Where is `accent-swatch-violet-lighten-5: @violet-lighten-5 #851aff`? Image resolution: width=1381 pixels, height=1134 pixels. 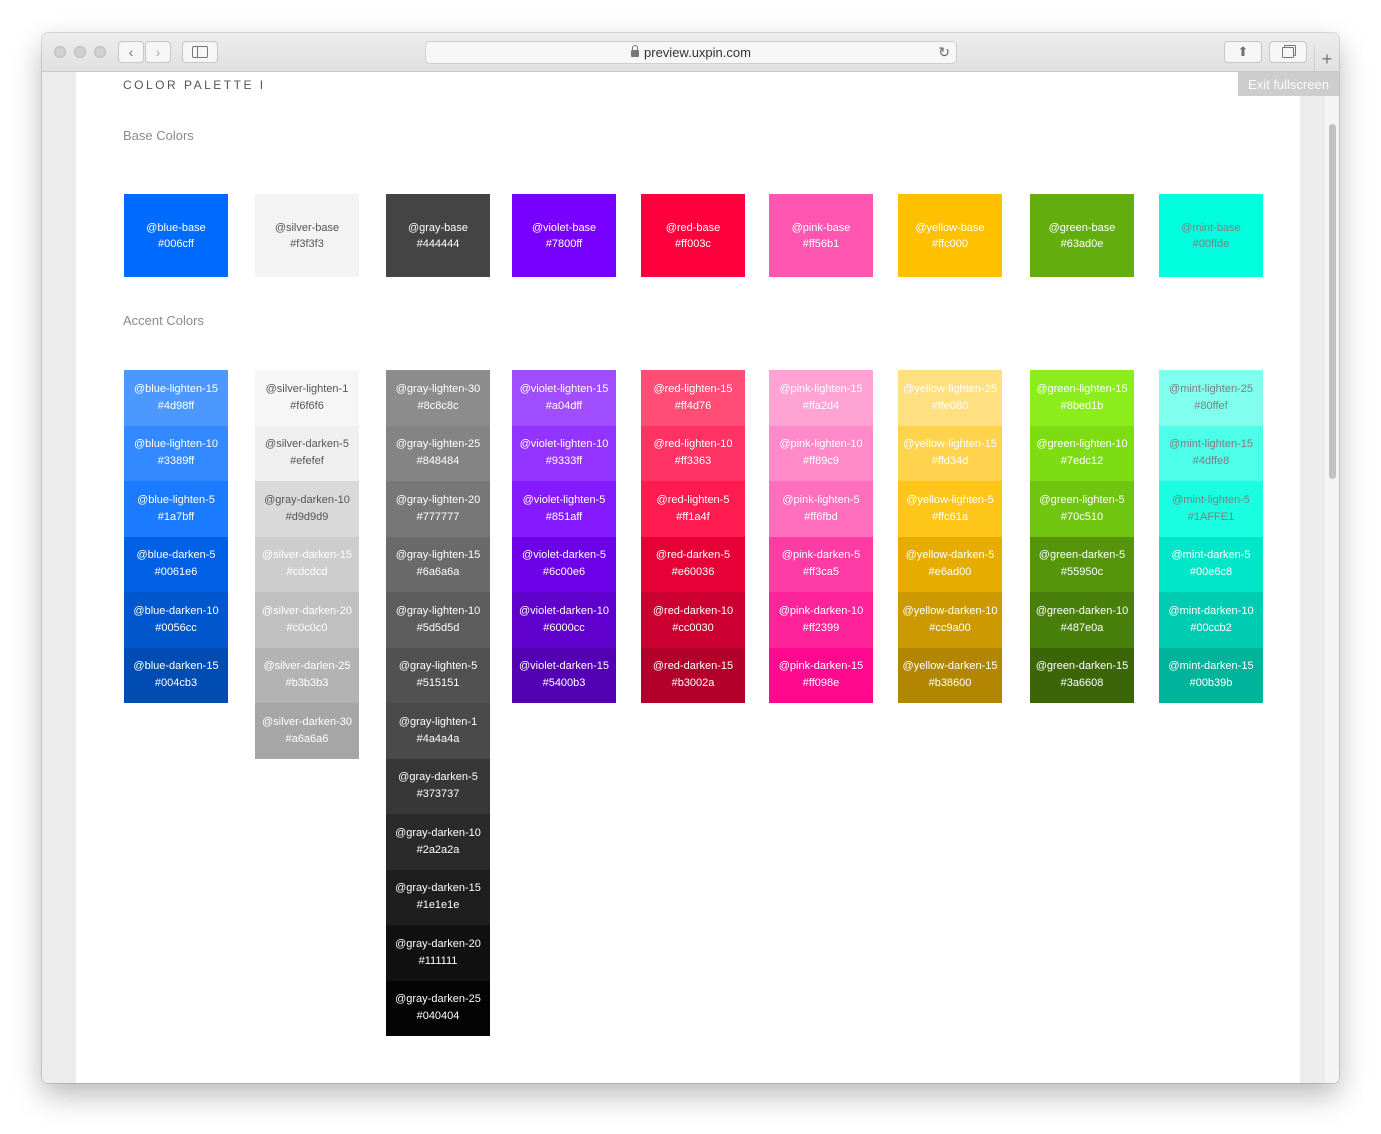 accent-swatch-violet-lighten-5: @violet-lighten-5 #851aff is located at coordinates (564, 509).